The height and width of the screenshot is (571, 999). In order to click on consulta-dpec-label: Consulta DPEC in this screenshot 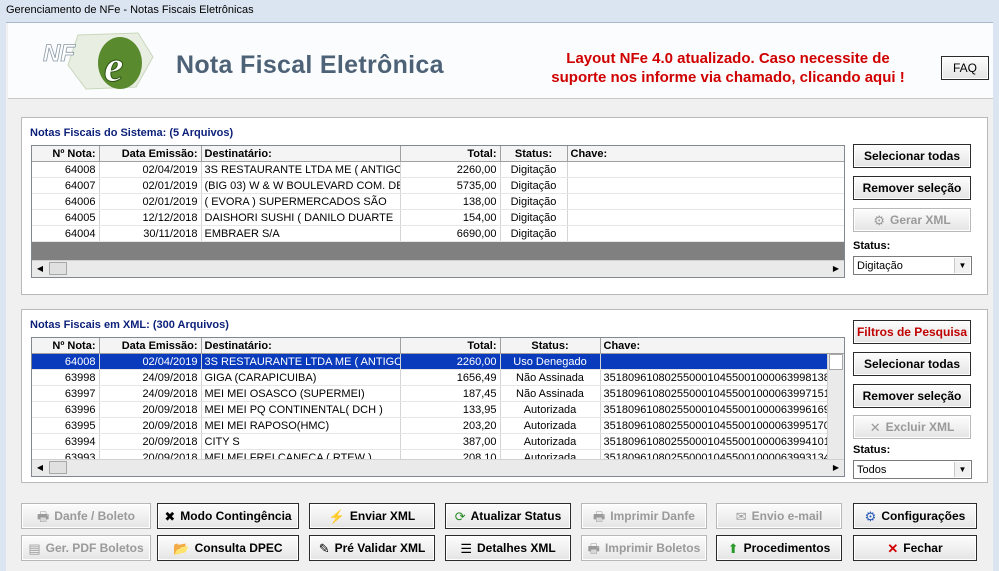, I will do `click(238, 548)`.